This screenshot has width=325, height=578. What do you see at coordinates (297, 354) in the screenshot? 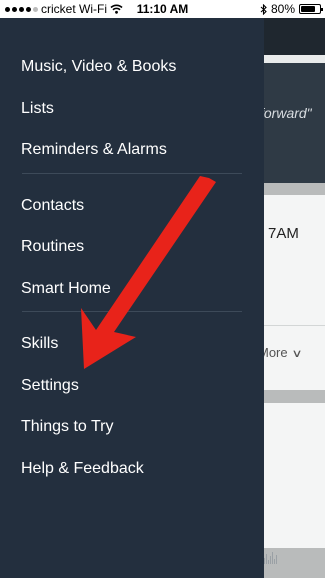
I see `chevron-down-icon: ∨` at bounding box center [297, 354].